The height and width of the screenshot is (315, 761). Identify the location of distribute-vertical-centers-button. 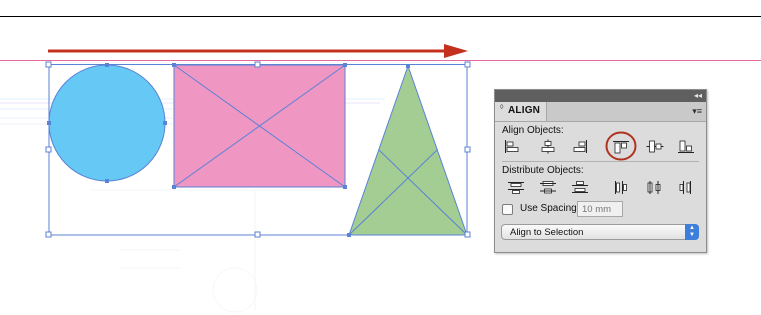
(548, 187).